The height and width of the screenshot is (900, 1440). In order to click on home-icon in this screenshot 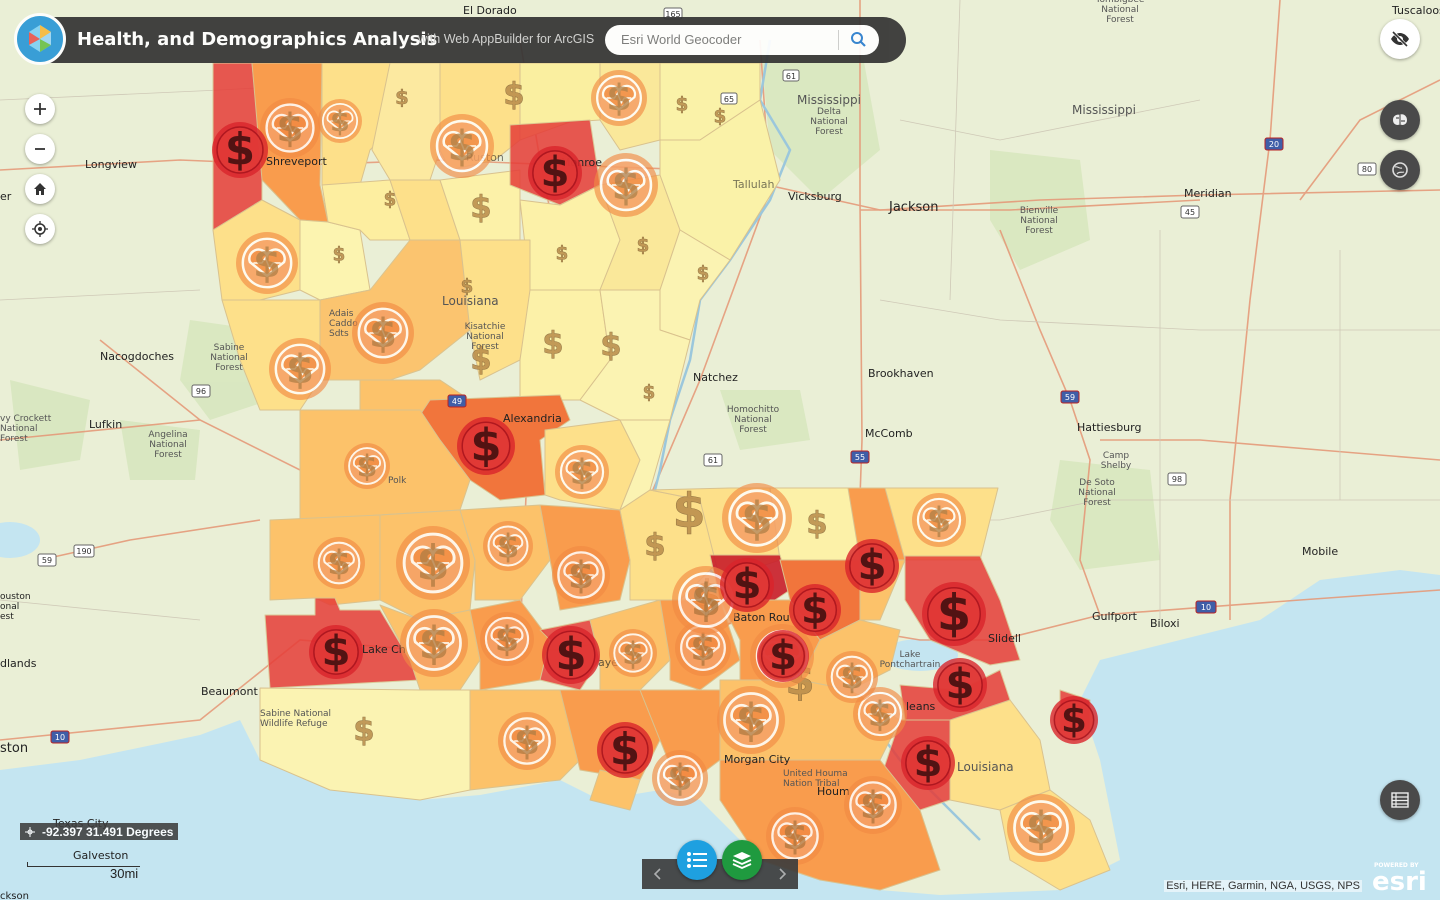, I will do `click(40, 189)`.